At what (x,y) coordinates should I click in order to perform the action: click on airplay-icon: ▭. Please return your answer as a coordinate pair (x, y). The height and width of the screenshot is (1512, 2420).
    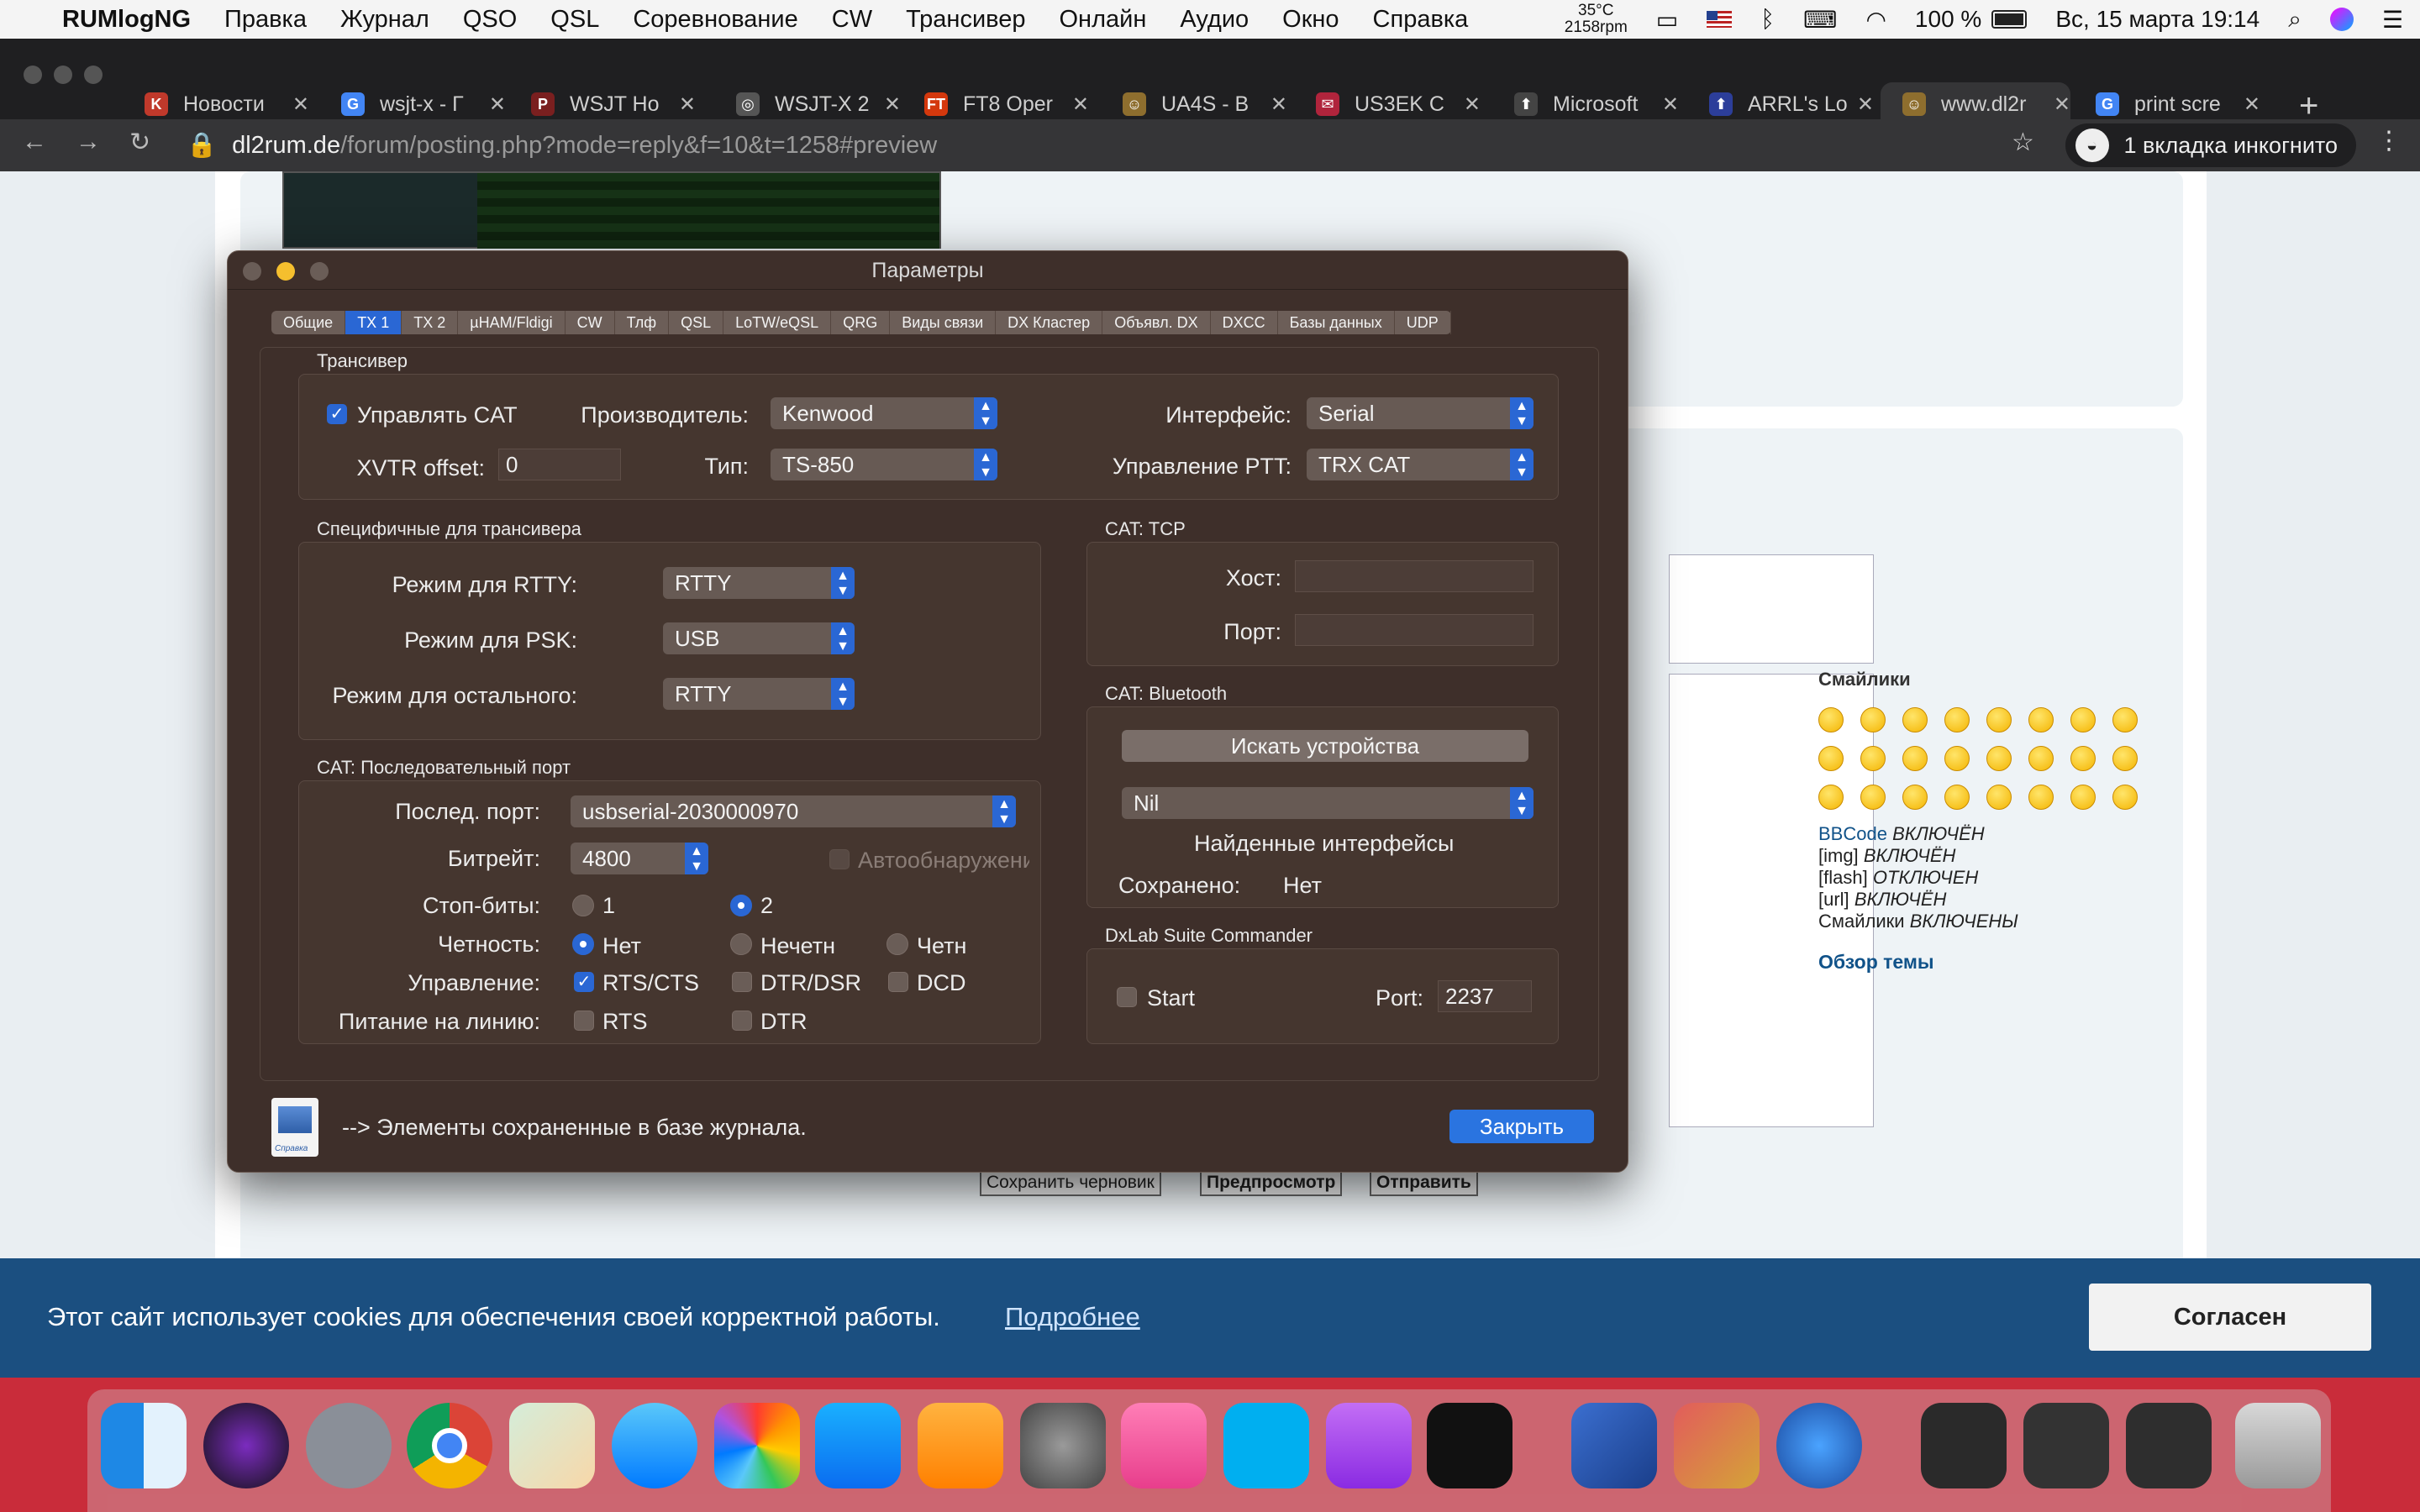
    Looking at the image, I should click on (1667, 20).